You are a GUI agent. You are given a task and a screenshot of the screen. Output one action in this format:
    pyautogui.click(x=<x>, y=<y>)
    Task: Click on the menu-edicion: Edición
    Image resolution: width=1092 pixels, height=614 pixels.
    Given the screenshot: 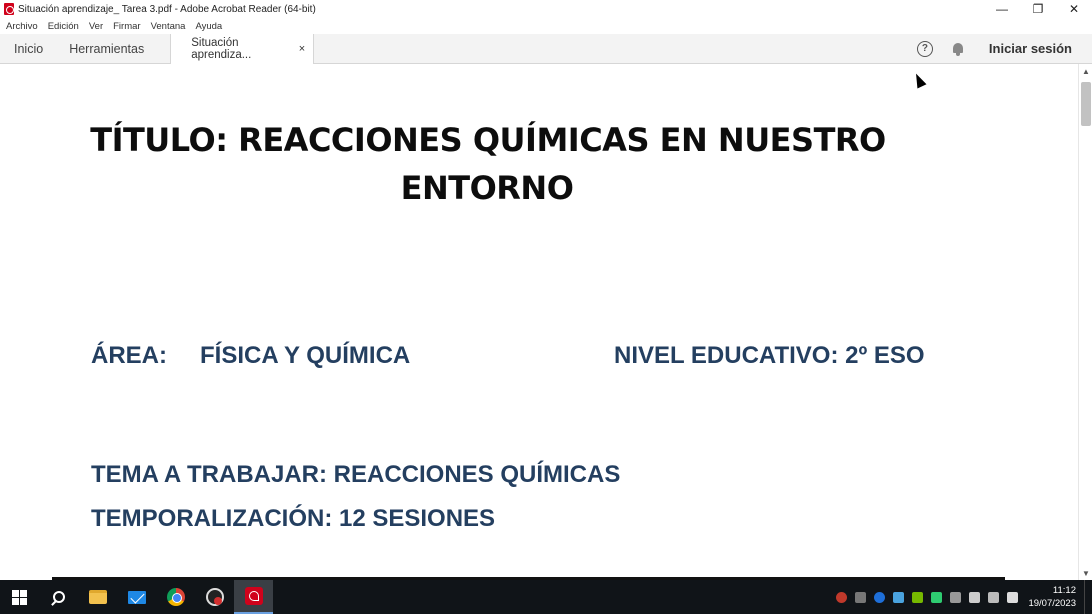 What is the action you would take?
    pyautogui.click(x=63, y=26)
    